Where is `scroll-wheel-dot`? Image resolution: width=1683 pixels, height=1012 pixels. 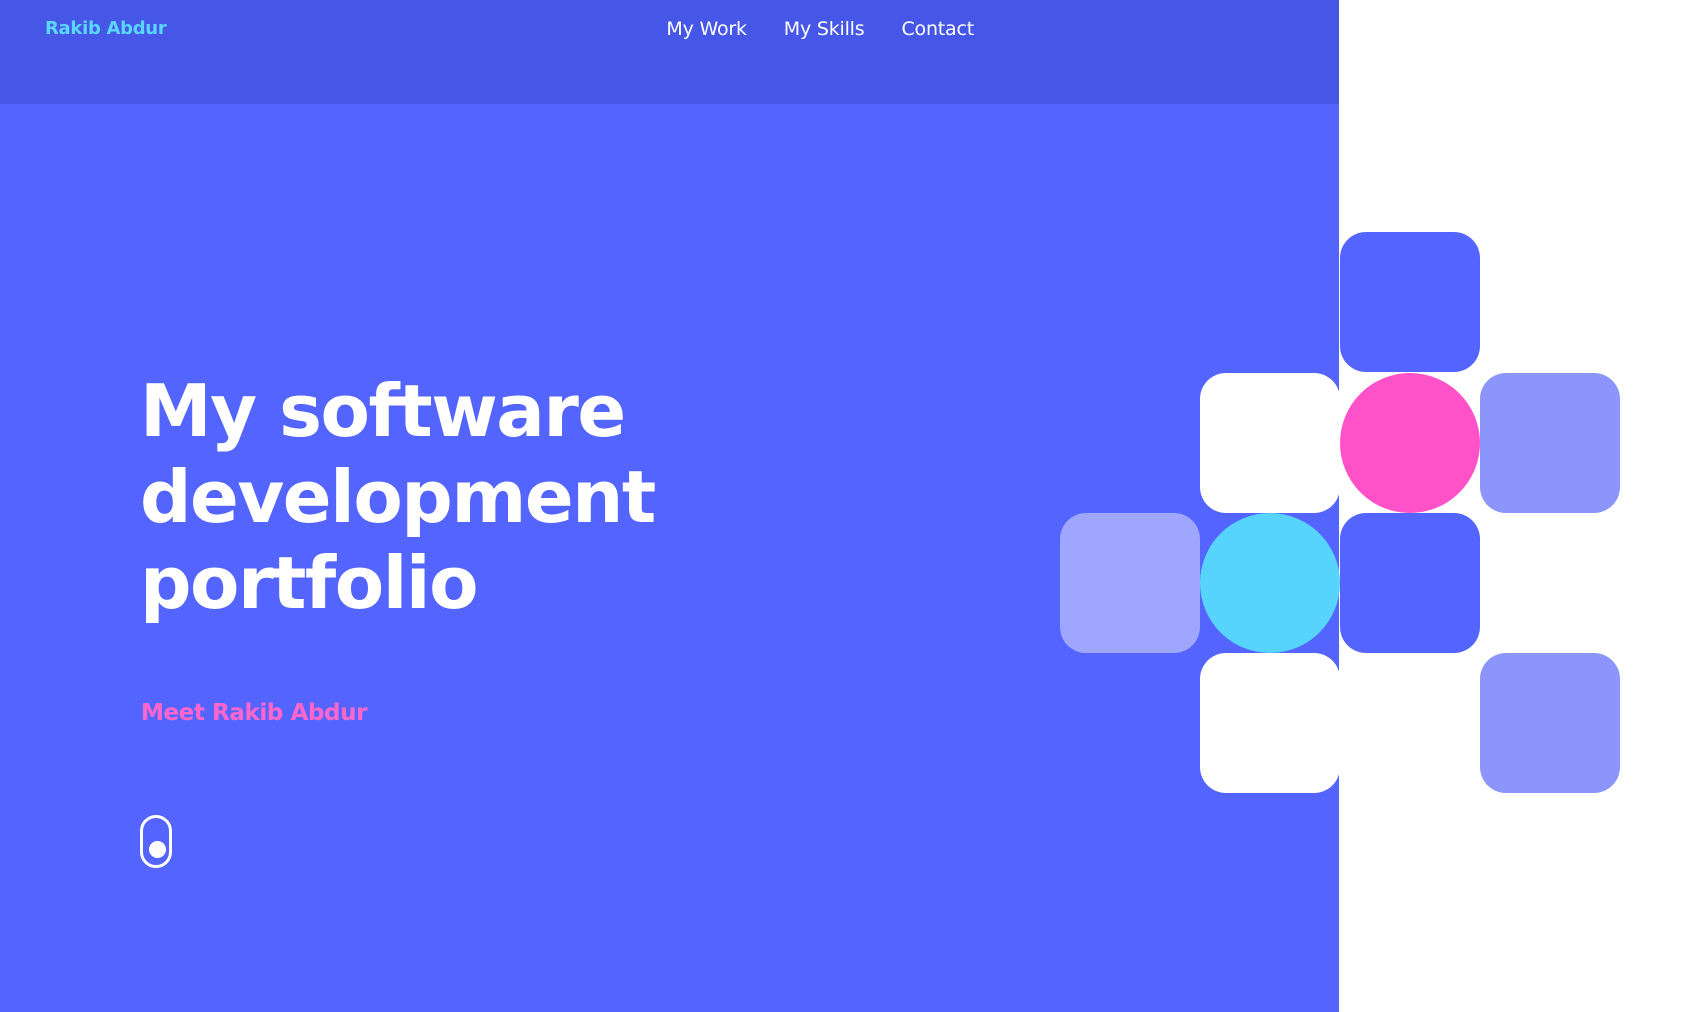
scroll-wheel-dot is located at coordinates (157, 849).